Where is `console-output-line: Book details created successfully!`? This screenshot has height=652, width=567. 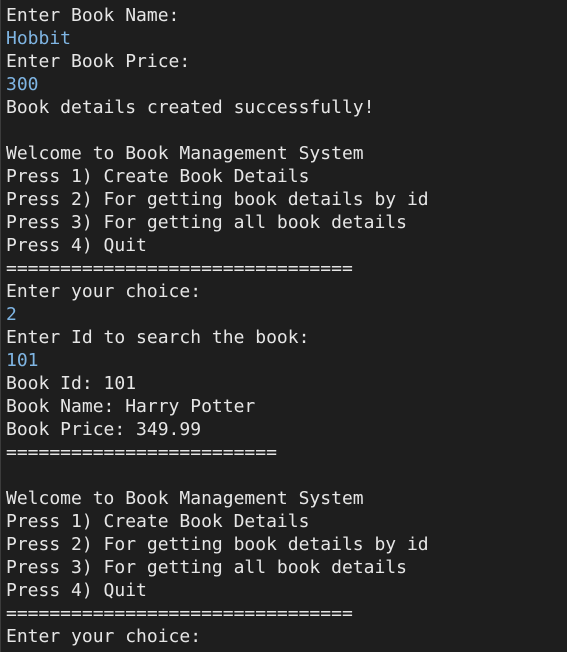
console-output-line: Book details created successfully! is located at coordinates (190, 107).